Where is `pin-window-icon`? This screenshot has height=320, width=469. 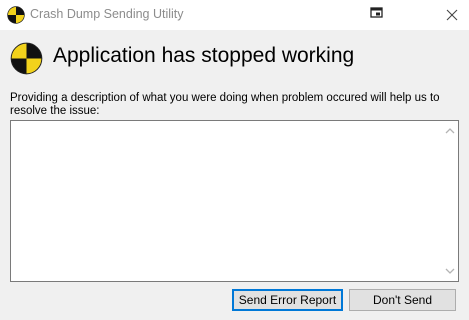 pin-window-icon is located at coordinates (377, 13).